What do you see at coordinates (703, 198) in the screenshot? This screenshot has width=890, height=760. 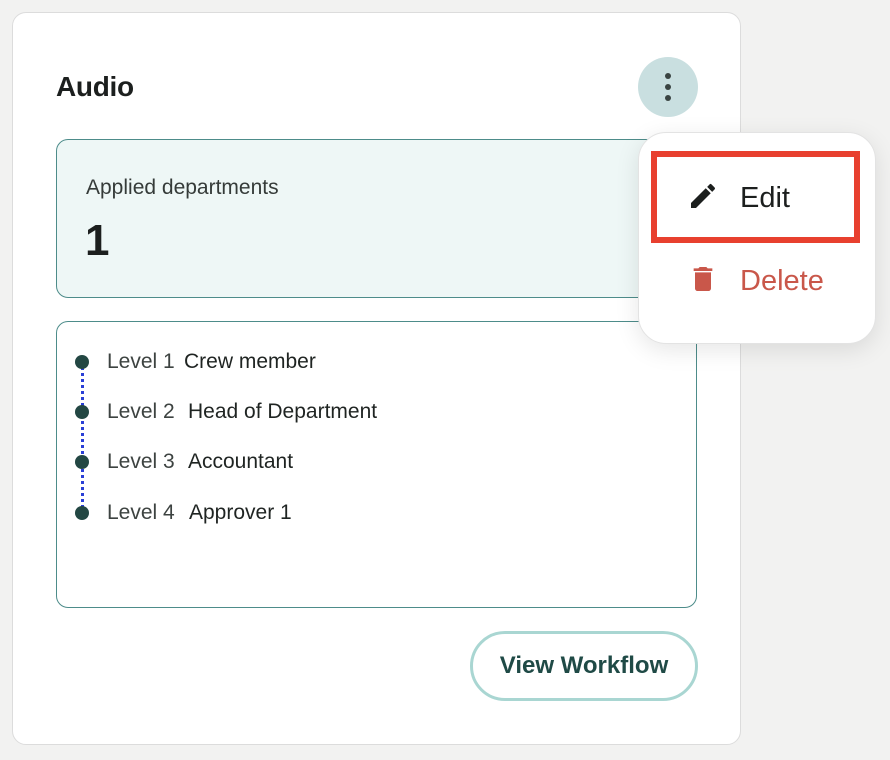 I see `pencil-icon` at bounding box center [703, 198].